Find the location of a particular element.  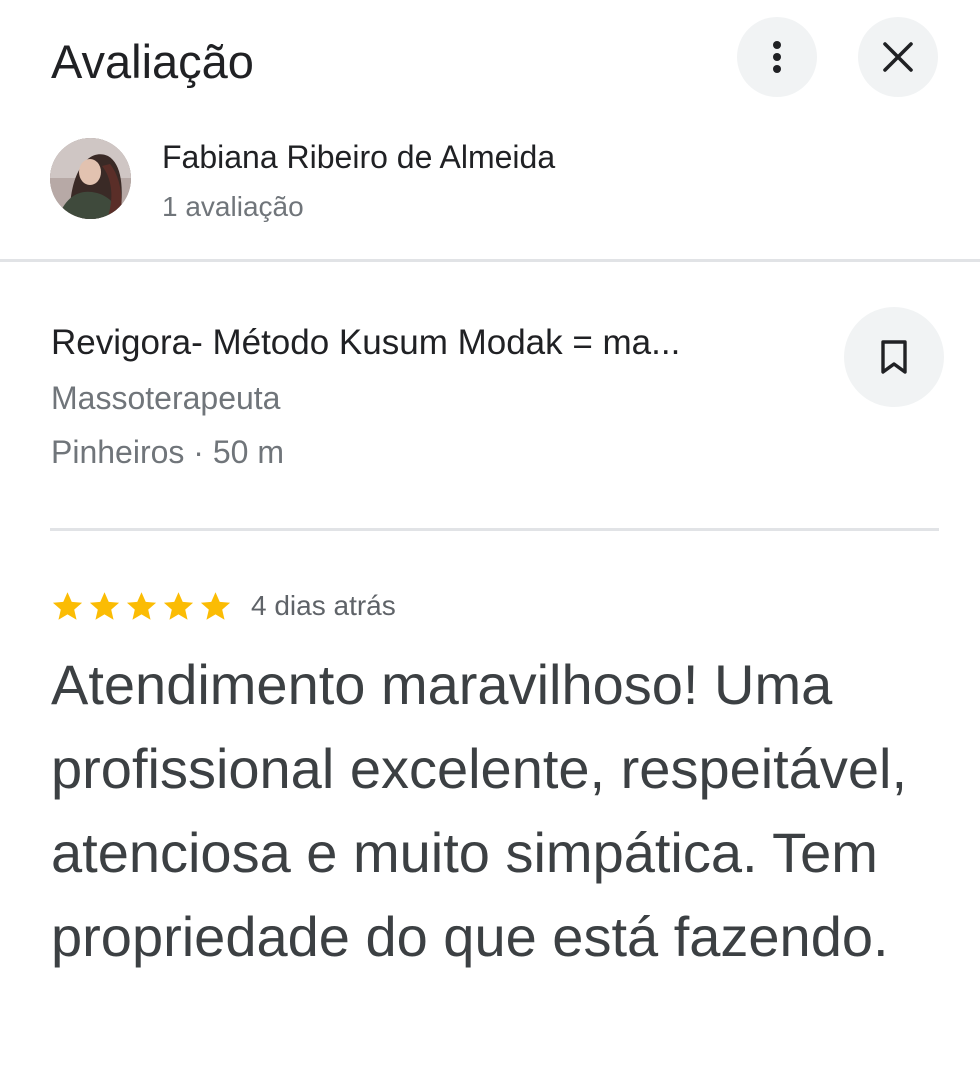

bookmark-icon is located at coordinates (894, 357).